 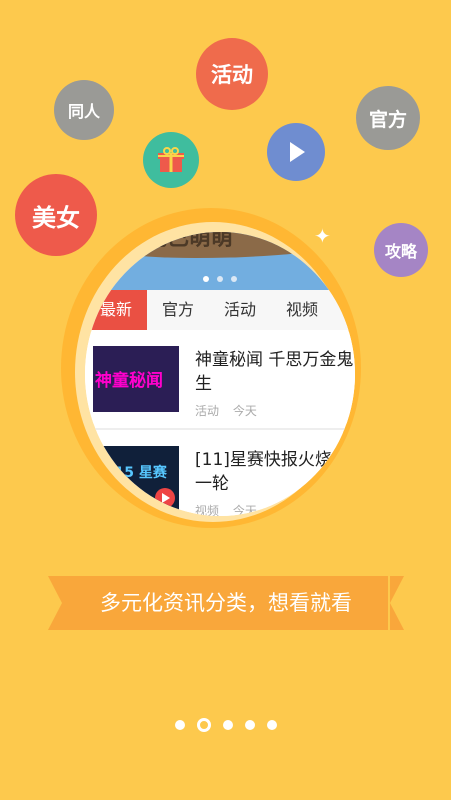 What do you see at coordinates (302, 310) in the screenshot?
I see `tab-video: 视频` at bounding box center [302, 310].